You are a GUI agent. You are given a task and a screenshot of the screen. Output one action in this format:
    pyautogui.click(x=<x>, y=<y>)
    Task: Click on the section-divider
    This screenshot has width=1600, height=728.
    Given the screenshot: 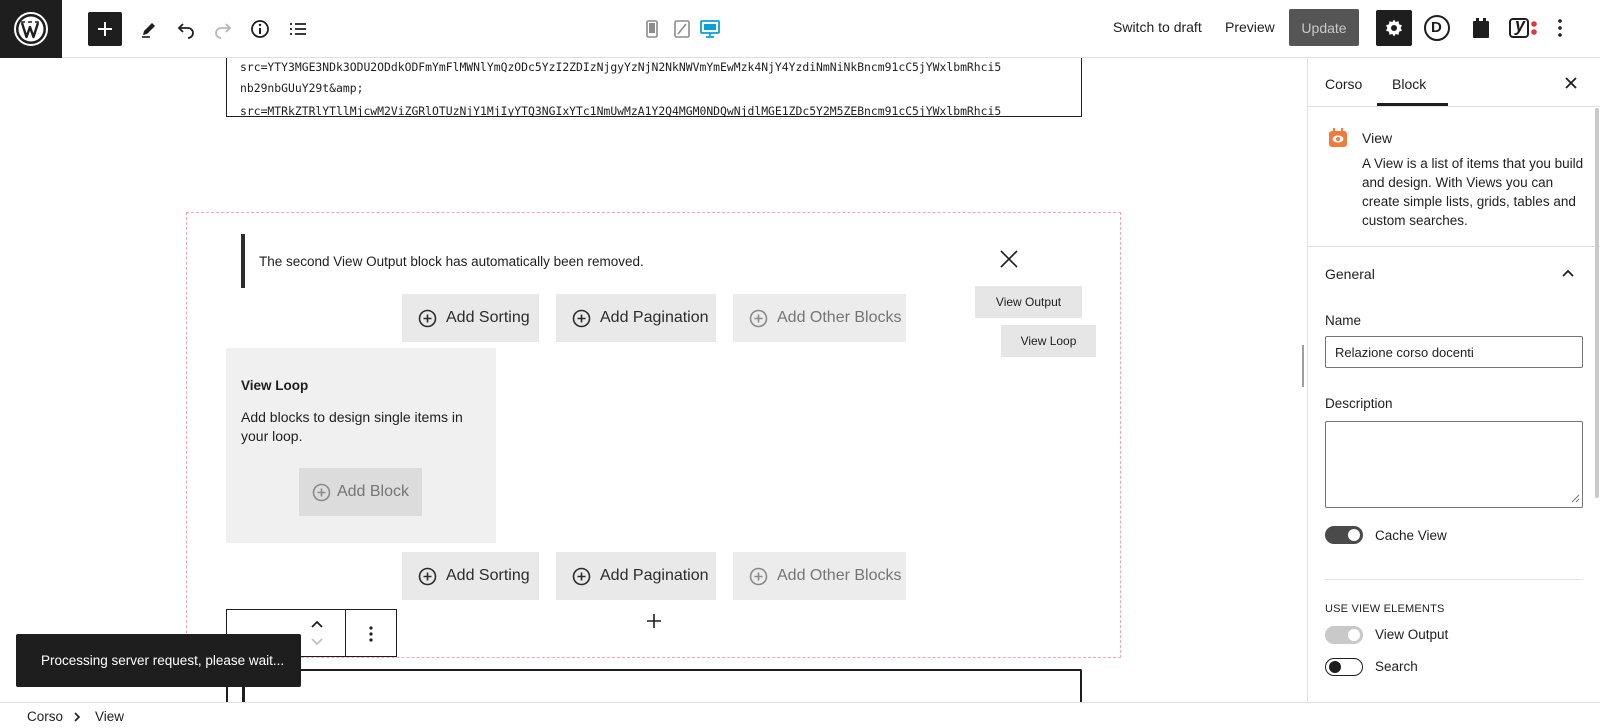 What is the action you would take?
    pyautogui.click(x=1454, y=579)
    